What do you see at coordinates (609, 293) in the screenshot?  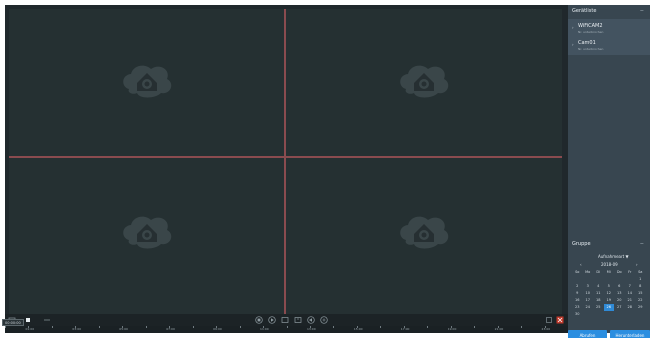 I see `calendar-day: 12` at bounding box center [609, 293].